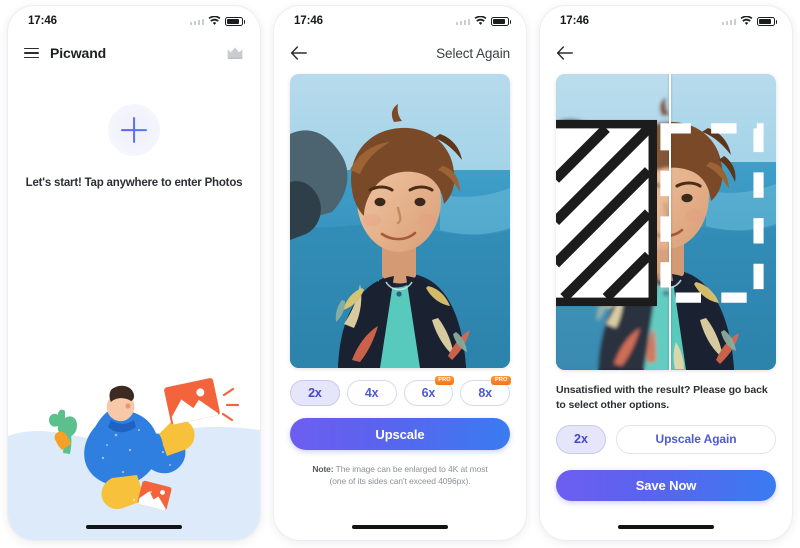 This screenshot has height=548, width=800. I want to click on compare-slider-icon, so click(661, 217).